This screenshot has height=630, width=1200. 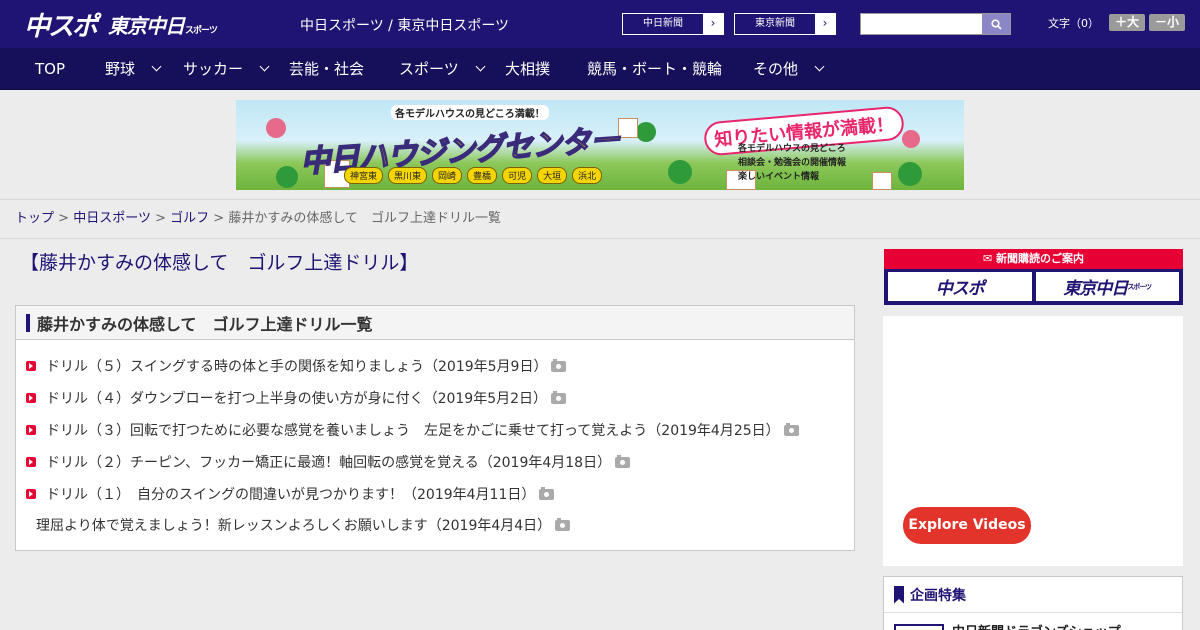 I want to click on breadcrumb-chunichi-sports: 中日スポーツ, so click(x=112, y=218).